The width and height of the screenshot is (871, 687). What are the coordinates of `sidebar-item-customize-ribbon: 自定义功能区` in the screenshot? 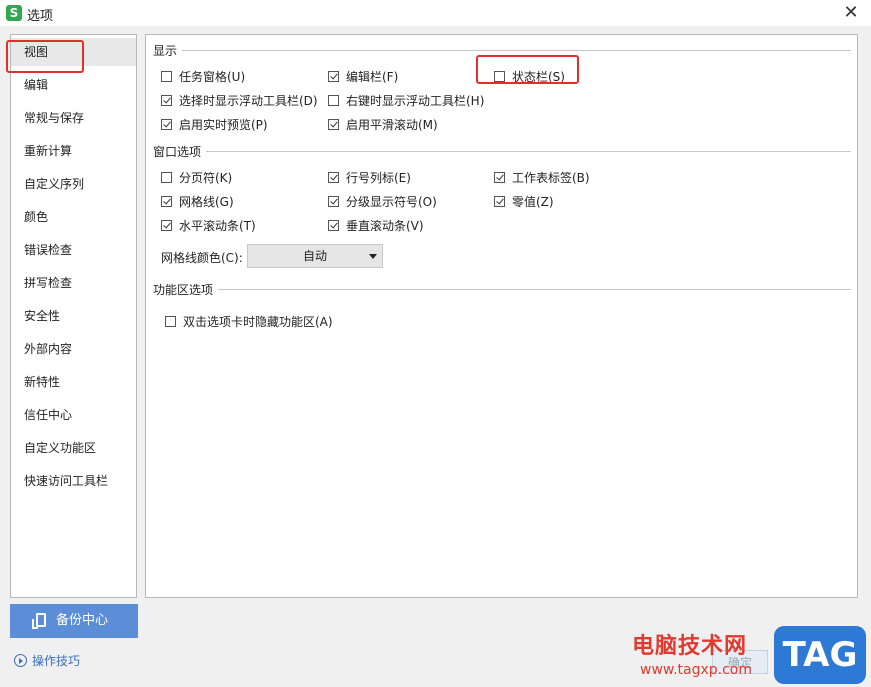 It's located at (73, 448).